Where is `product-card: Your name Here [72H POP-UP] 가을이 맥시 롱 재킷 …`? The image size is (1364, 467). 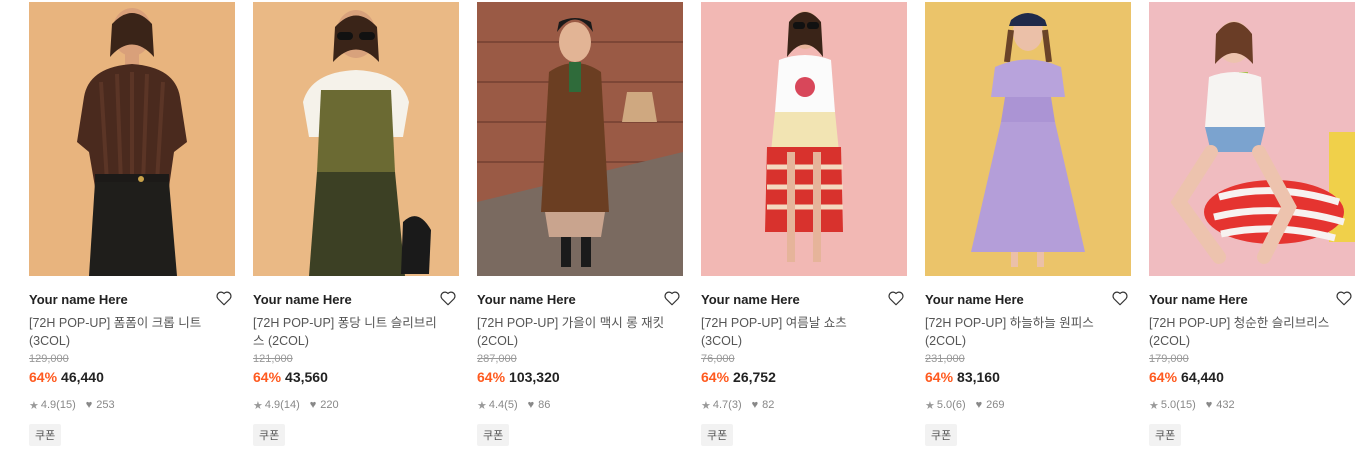 product-card: Your name Here [72H POP-UP] 가을이 맥시 롱 재킷 … is located at coordinates (580, 224).